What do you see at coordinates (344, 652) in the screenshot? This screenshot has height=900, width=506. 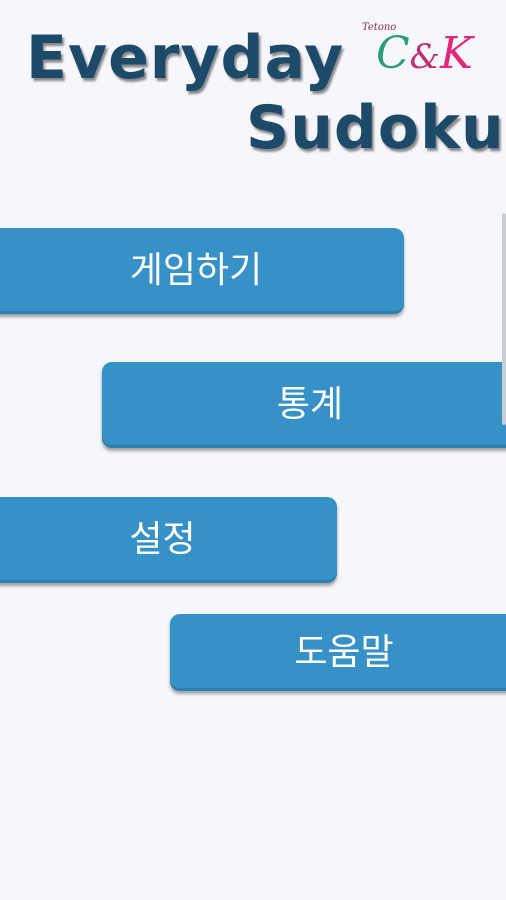 I see `help-label: 도움말` at bounding box center [344, 652].